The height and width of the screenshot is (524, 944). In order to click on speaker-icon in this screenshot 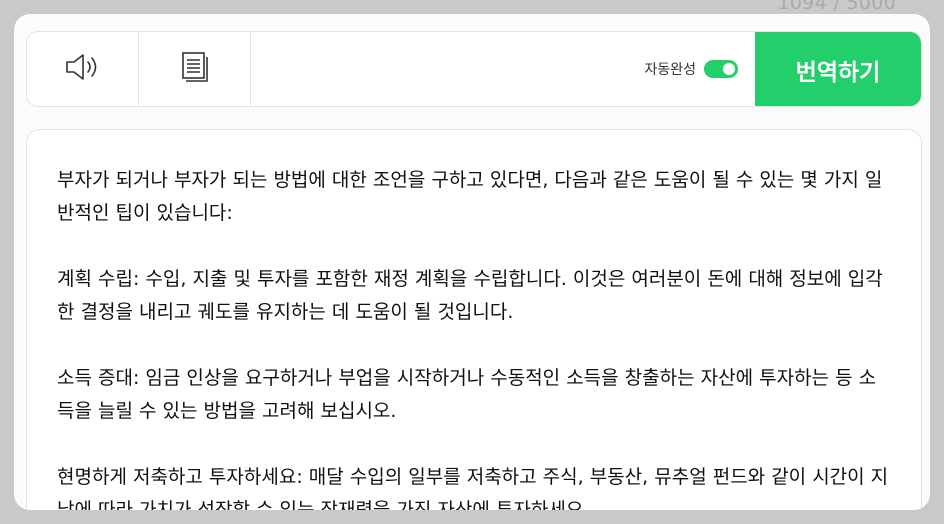, I will do `click(83, 69)`.